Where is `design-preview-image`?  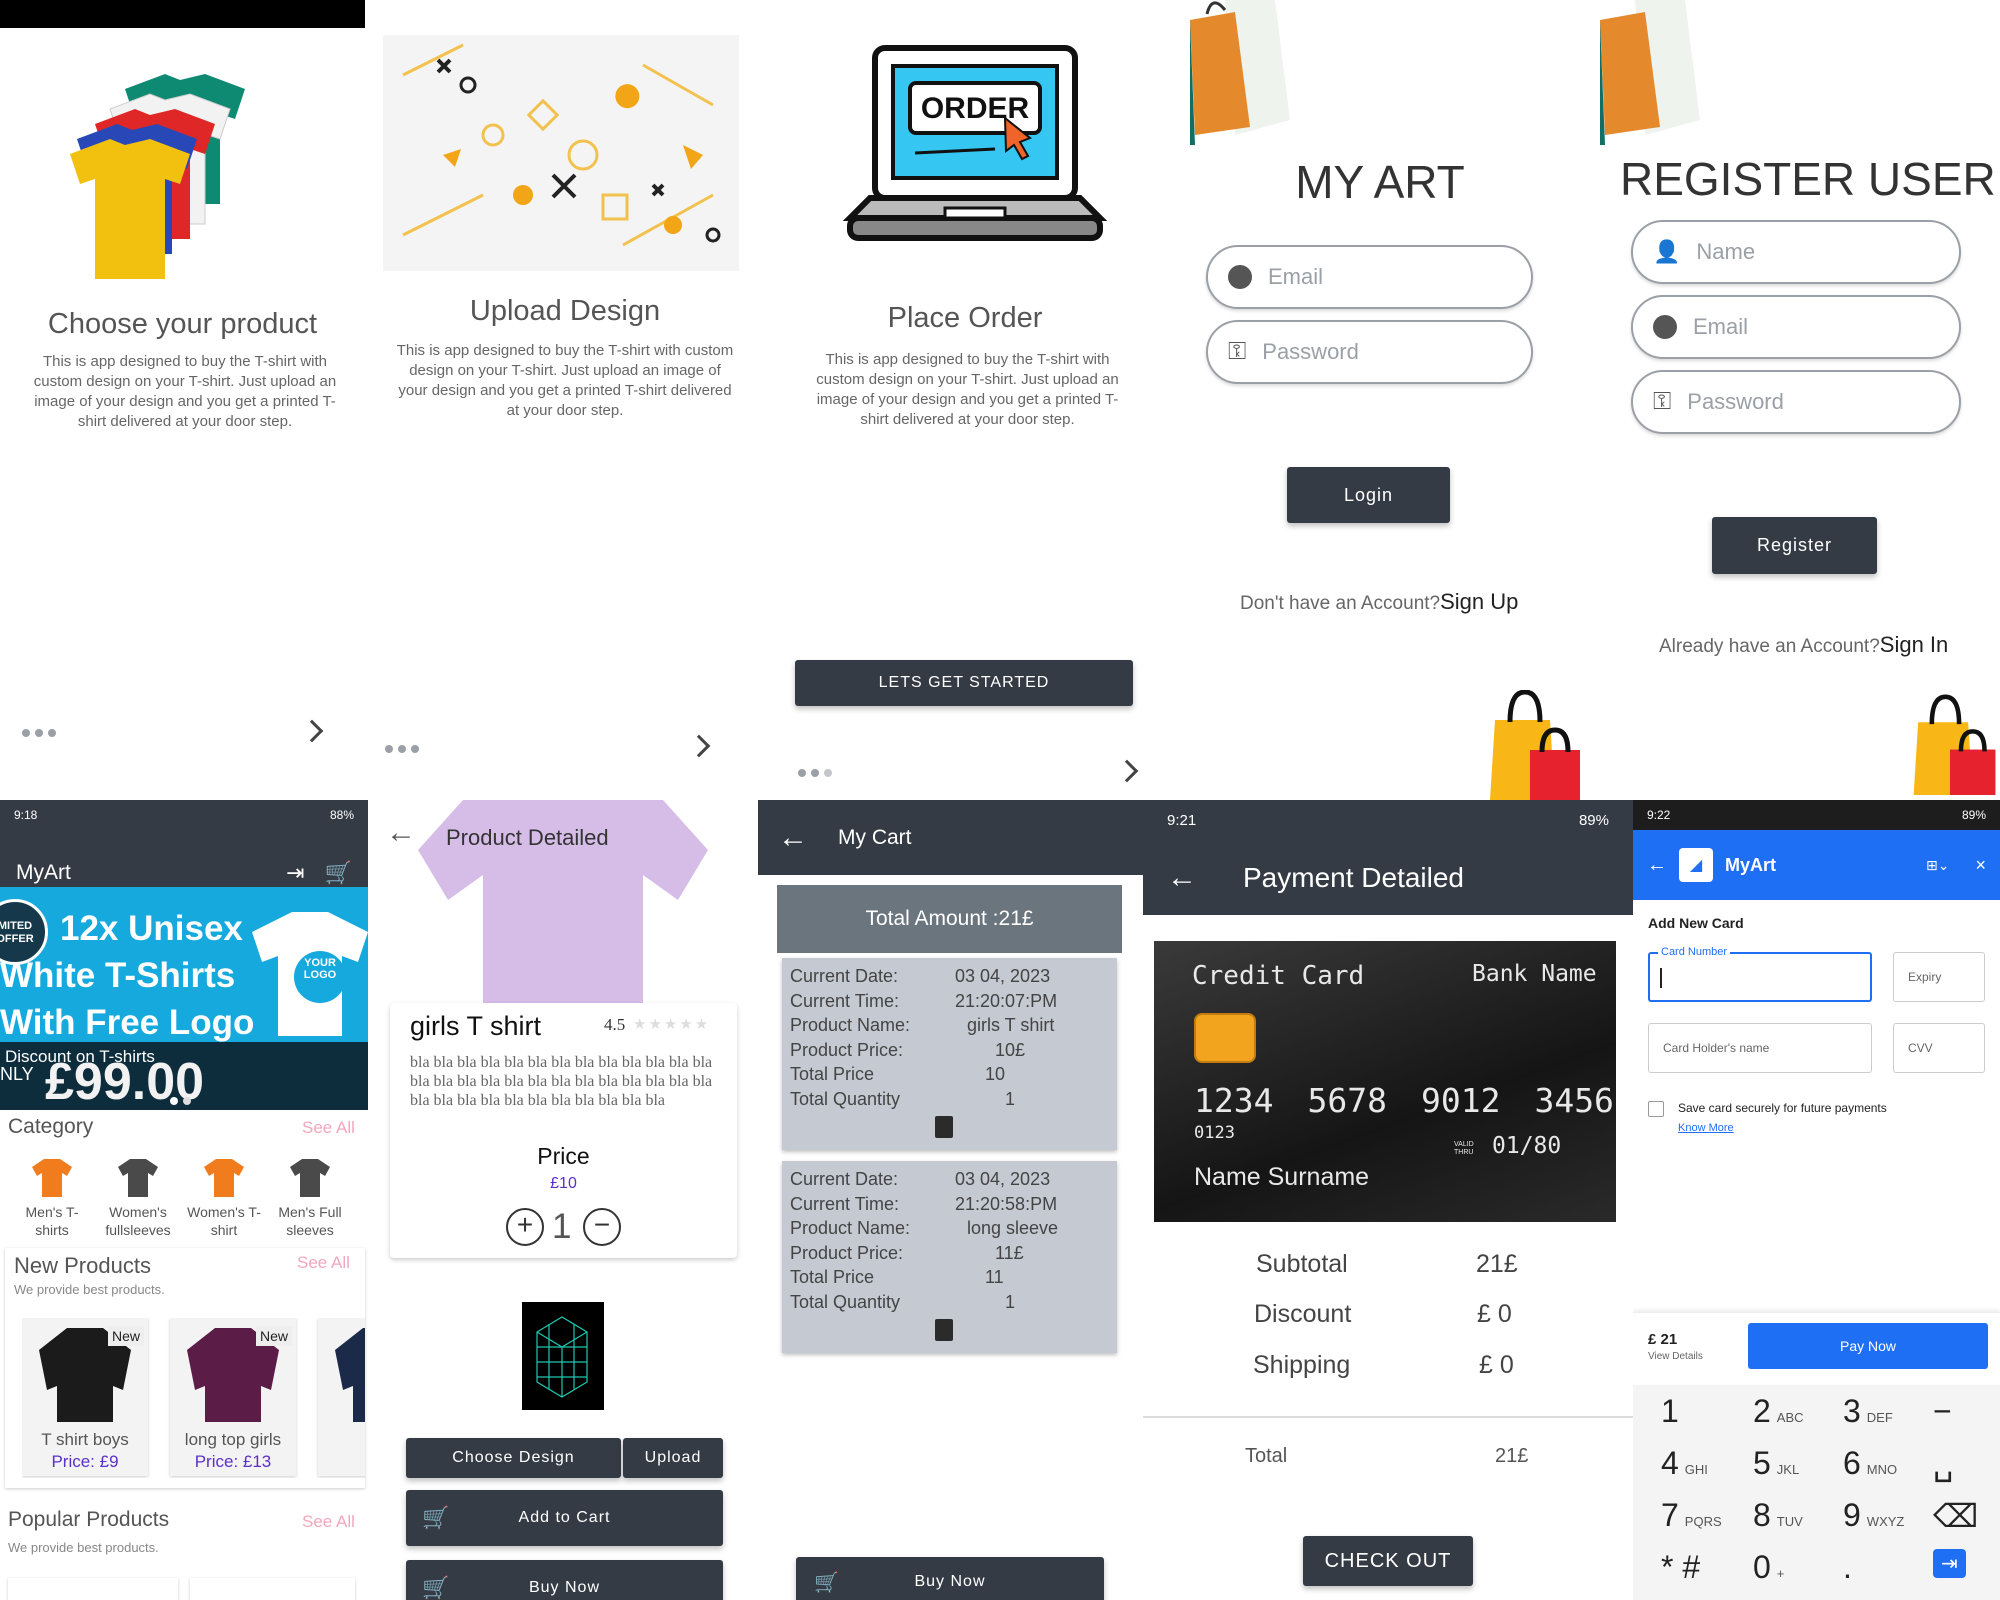
design-preview-image is located at coordinates (563, 1356).